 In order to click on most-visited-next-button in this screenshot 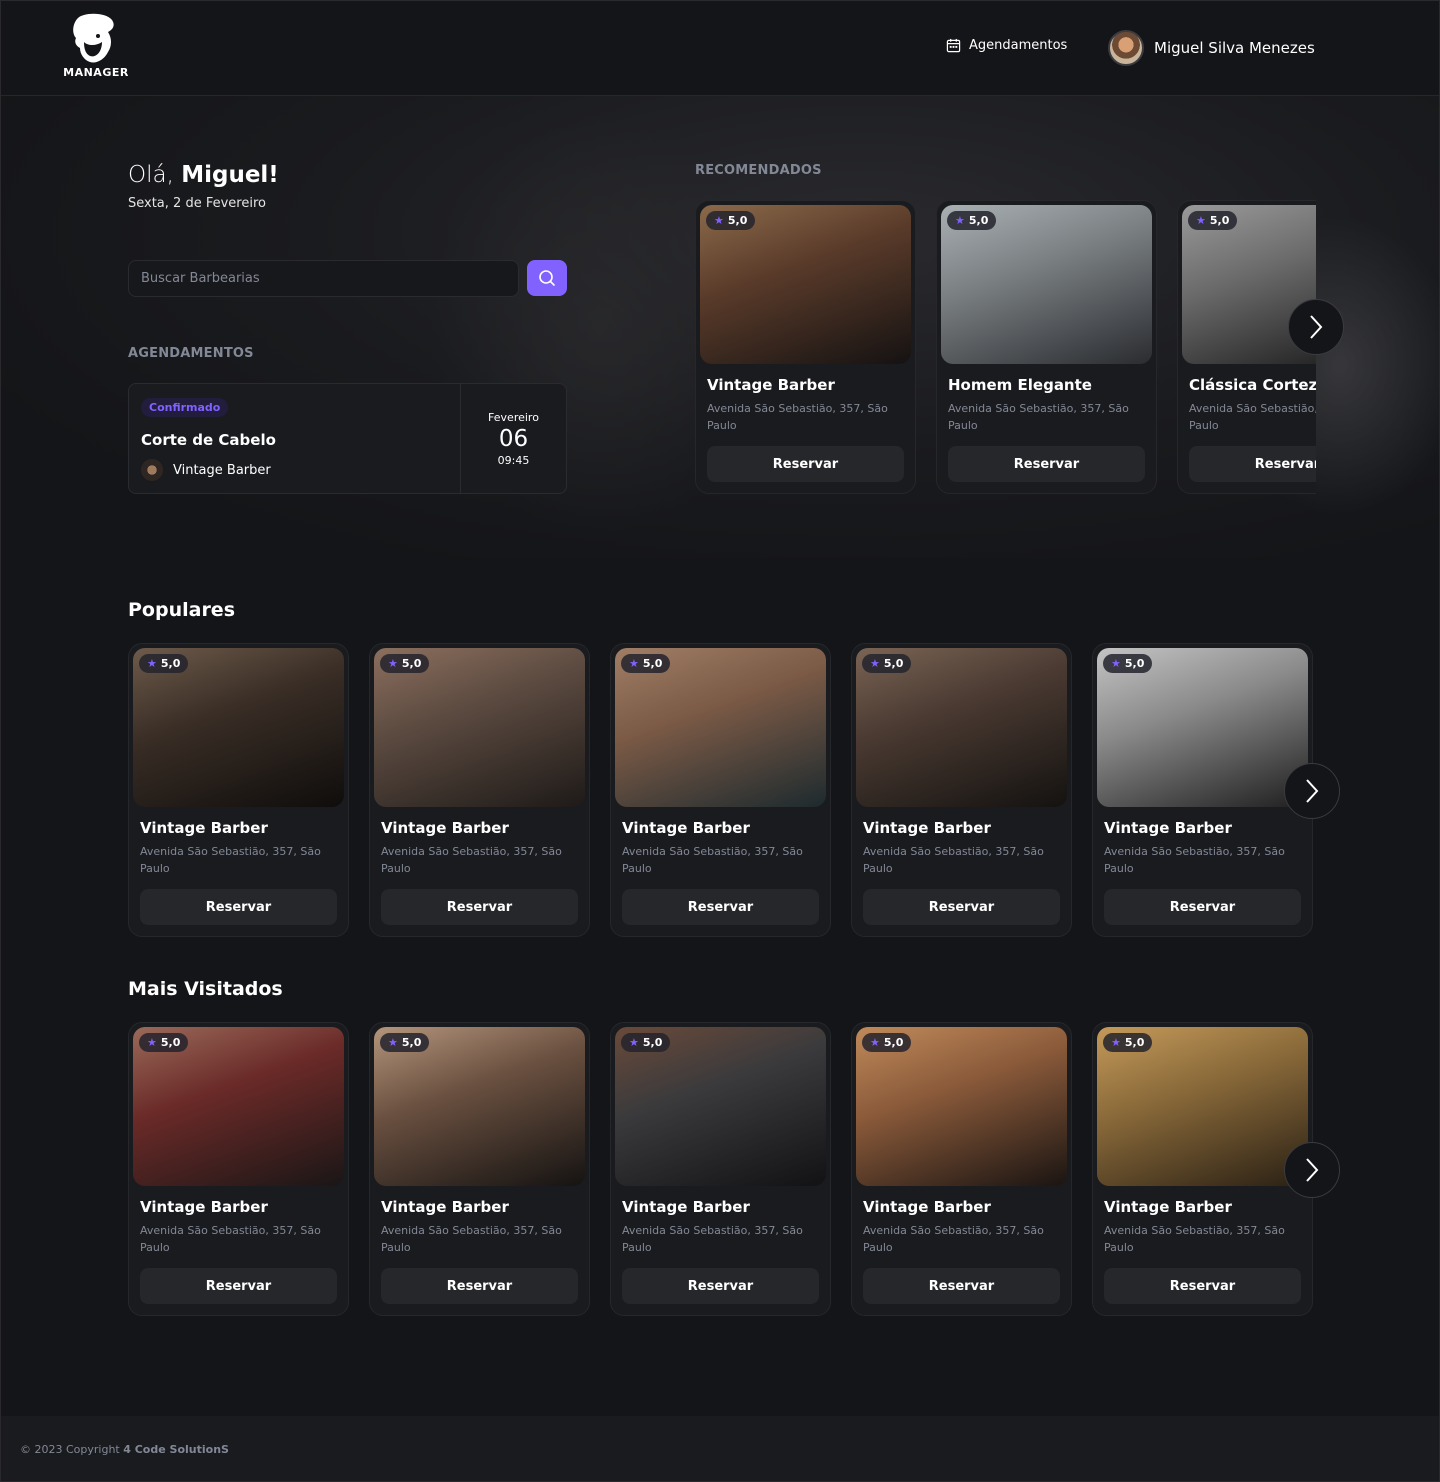, I will do `click(1312, 1170)`.